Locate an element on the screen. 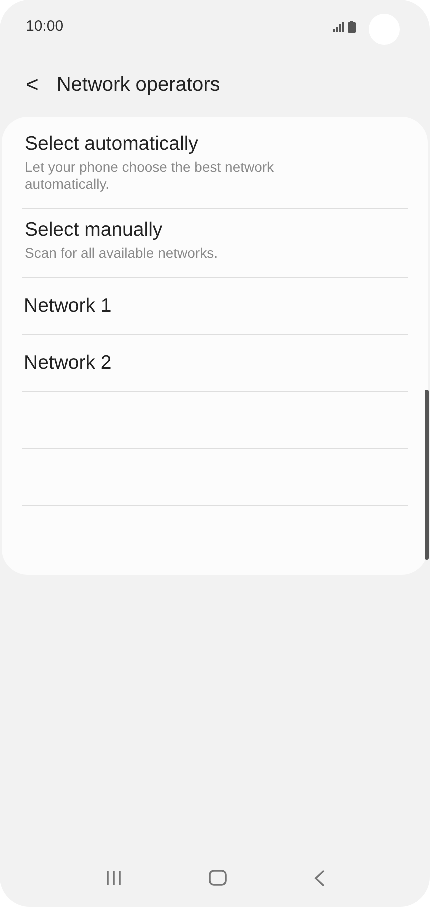 Image resolution: width=430 pixels, height=907 pixels. battery-icon is located at coordinates (352, 27).